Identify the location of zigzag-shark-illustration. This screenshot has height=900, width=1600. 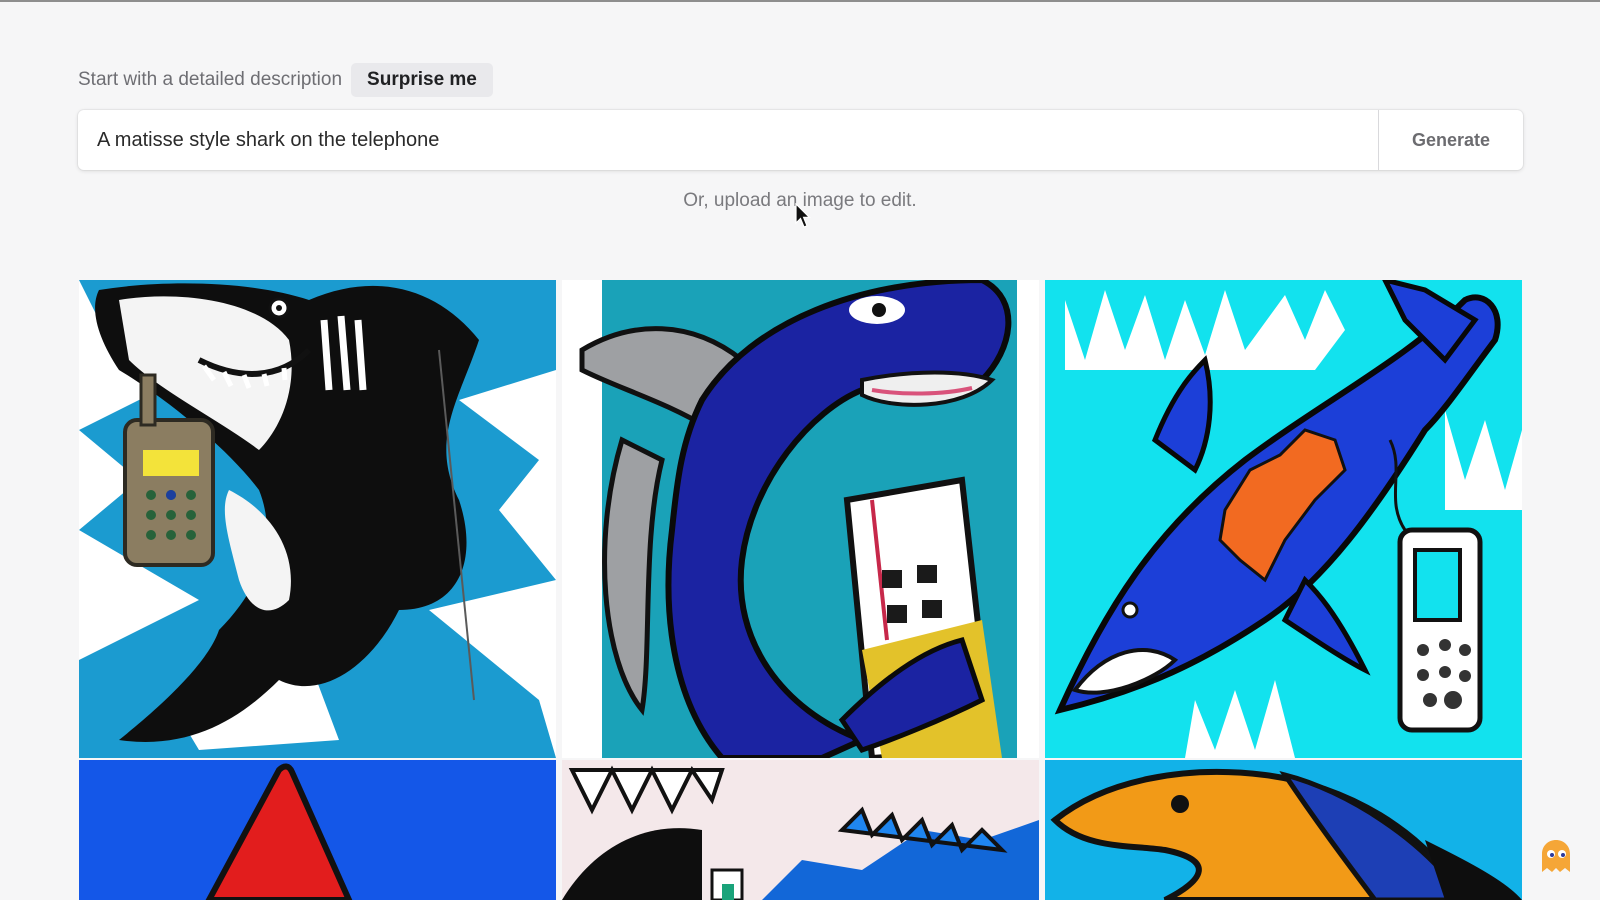
(800, 830).